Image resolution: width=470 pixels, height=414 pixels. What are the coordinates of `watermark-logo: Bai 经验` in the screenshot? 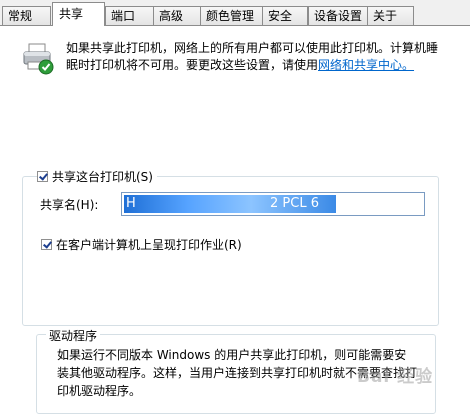 It's located at (395, 377).